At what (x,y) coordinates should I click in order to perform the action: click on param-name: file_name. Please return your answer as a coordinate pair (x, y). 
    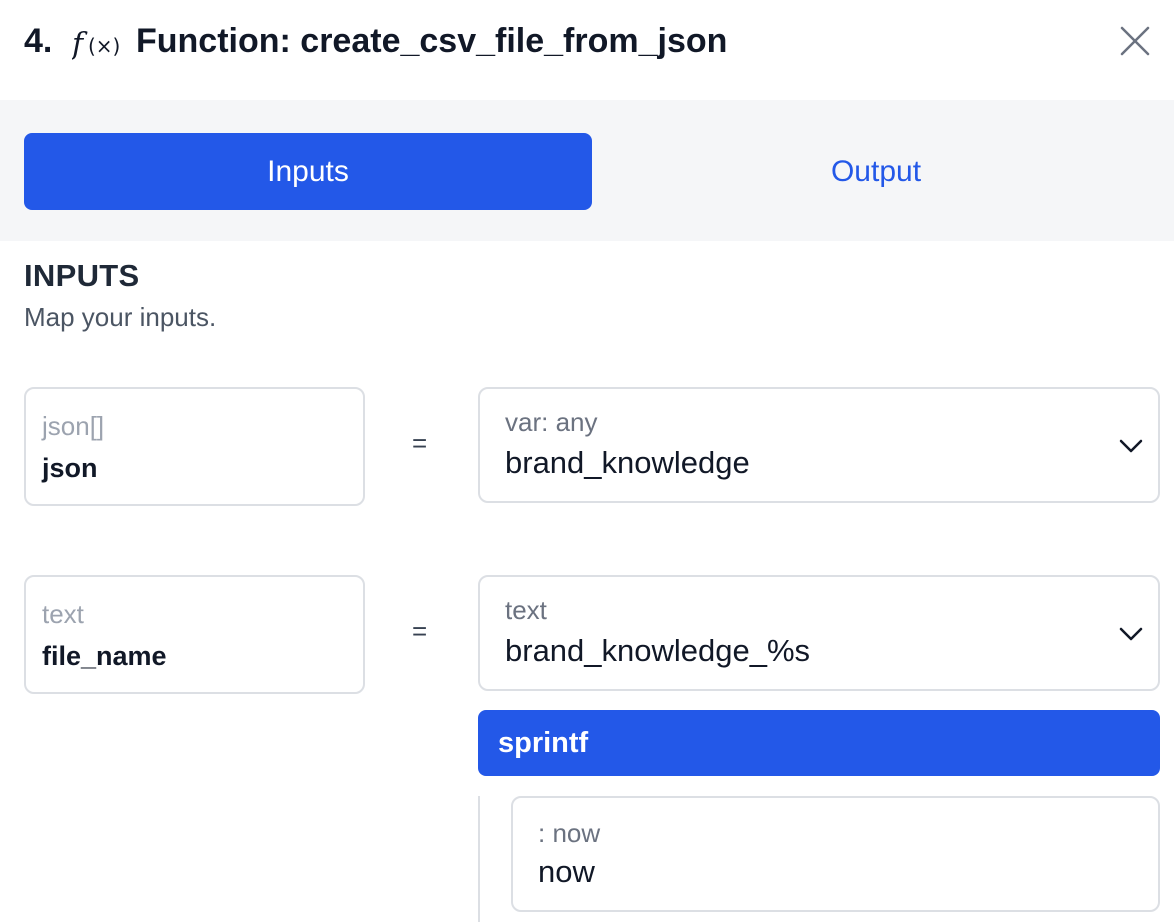
    Looking at the image, I should click on (104, 656).